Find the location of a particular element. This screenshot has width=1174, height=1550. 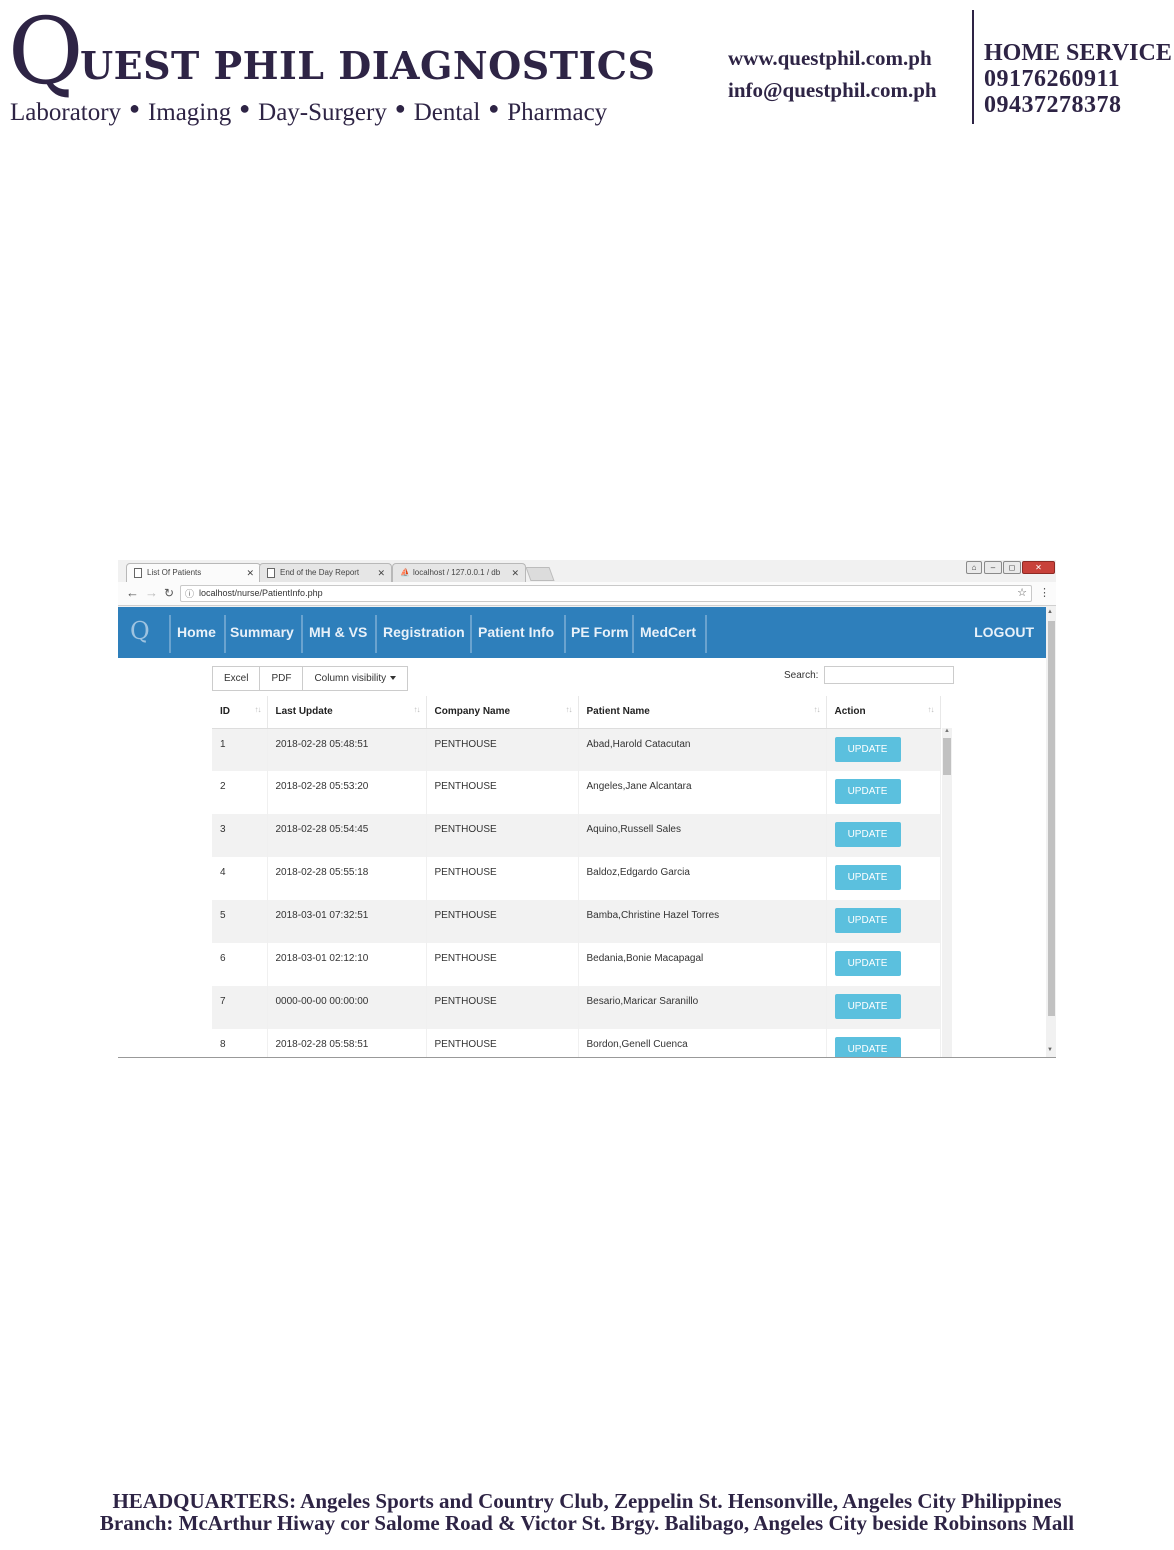

browser-tab: ⛵ localhost / 127.0.0.1 / db ✕ is located at coordinates (459, 572).